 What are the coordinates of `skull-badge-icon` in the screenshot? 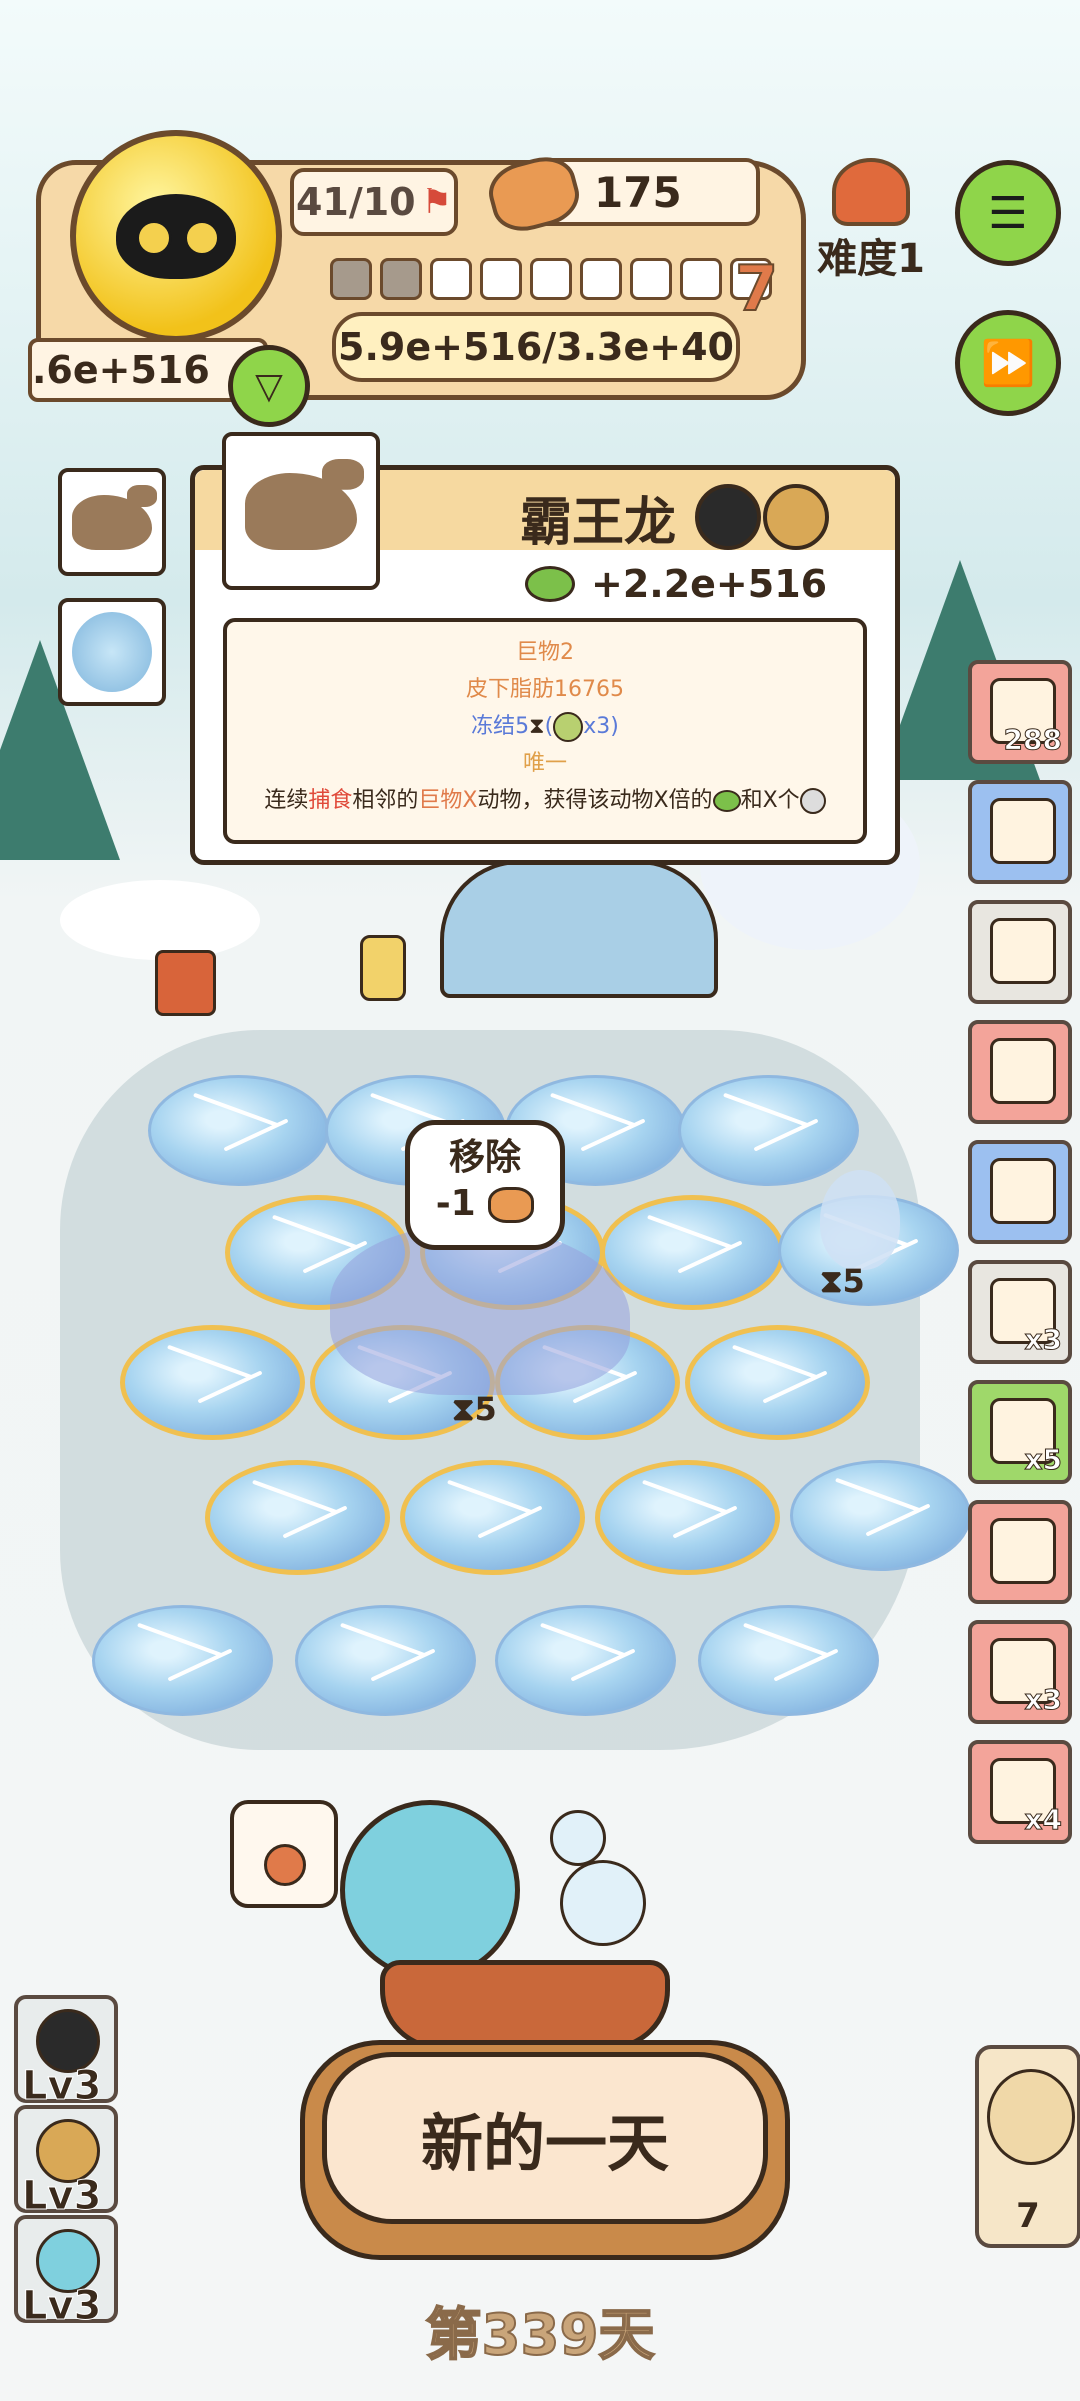 It's located at (796, 517).